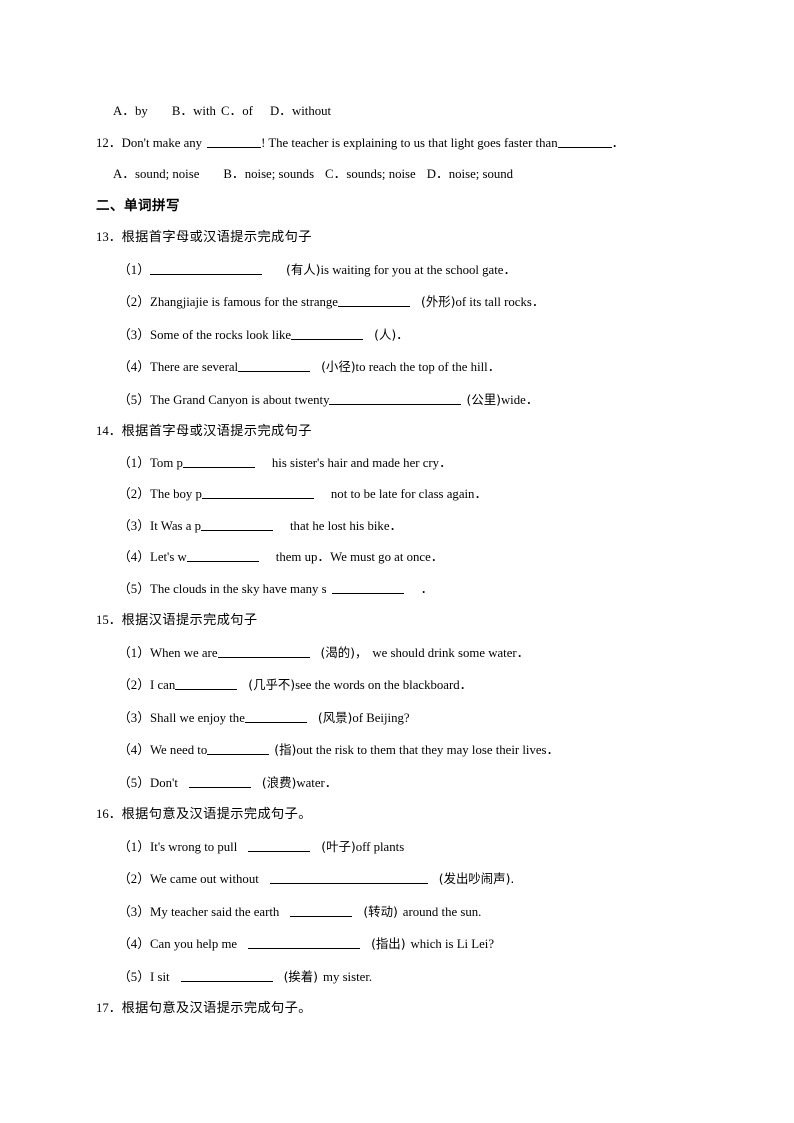 This screenshot has height=1123, width=794. What do you see at coordinates (301, 976) in the screenshot?
I see `chinese-hint: (挨着)` at bounding box center [301, 976].